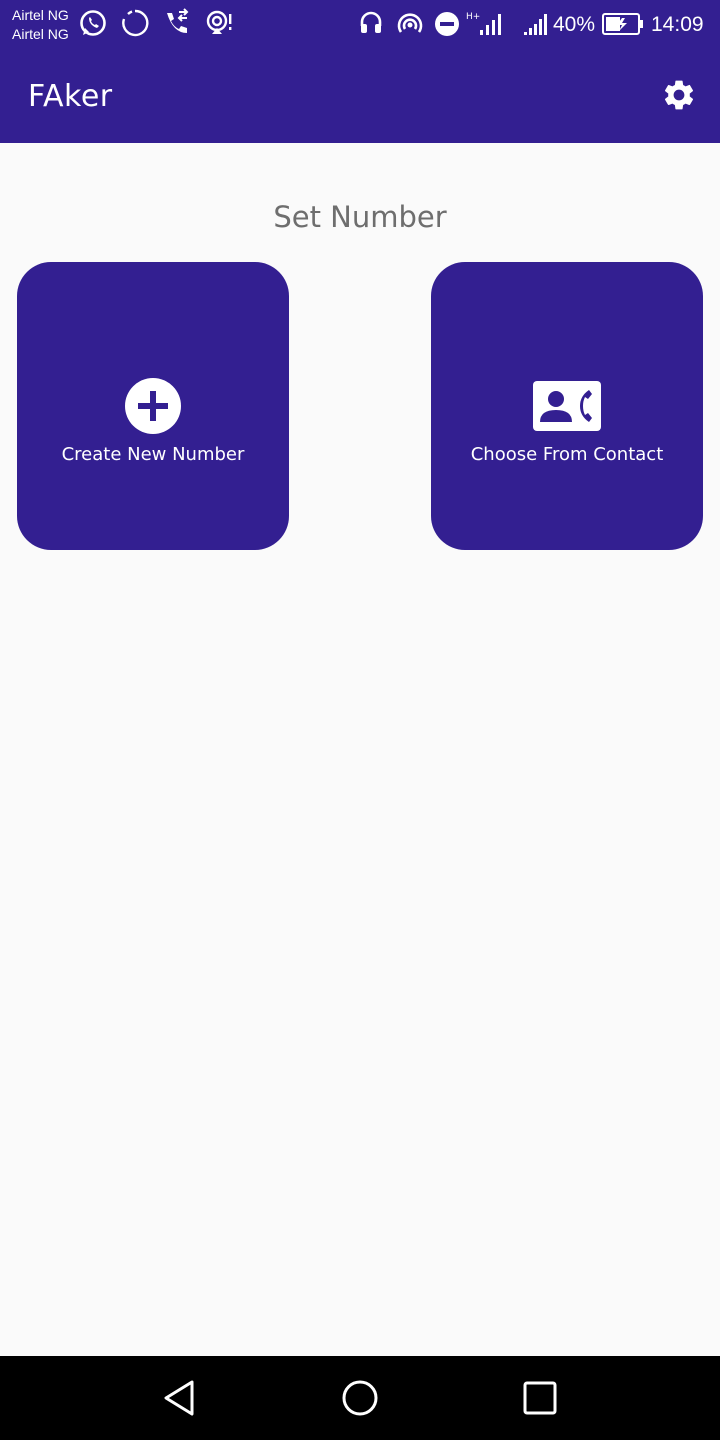  Describe the element at coordinates (40, 34) in the screenshot. I see `carrier-2: Airtel NG` at that location.